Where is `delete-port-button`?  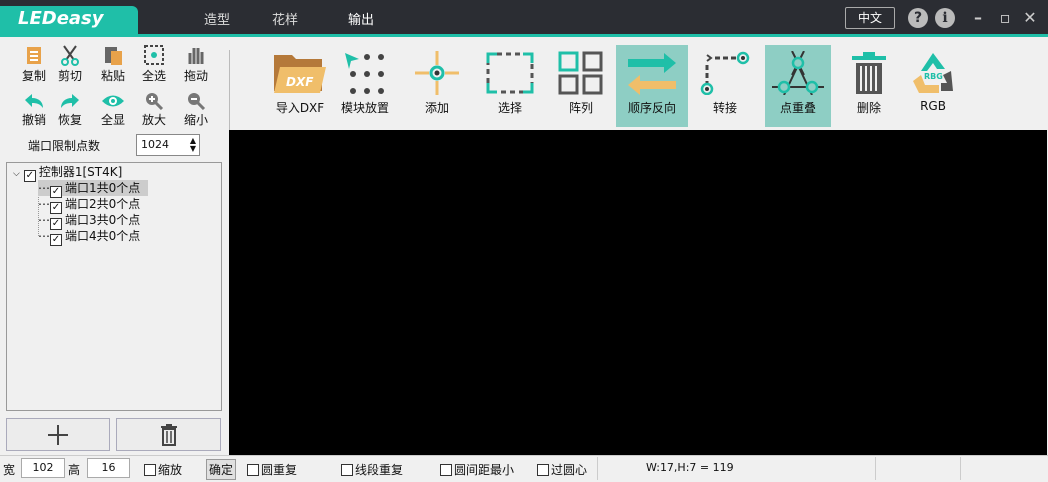 delete-port-button is located at coordinates (168, 434).